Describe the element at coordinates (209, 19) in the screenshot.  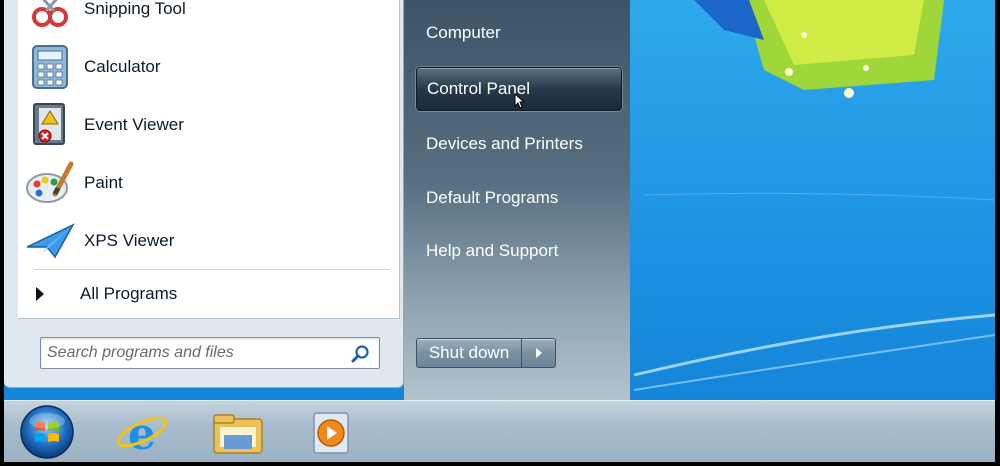
I see `program-snipping-tool: Snipping Tool` at that location.